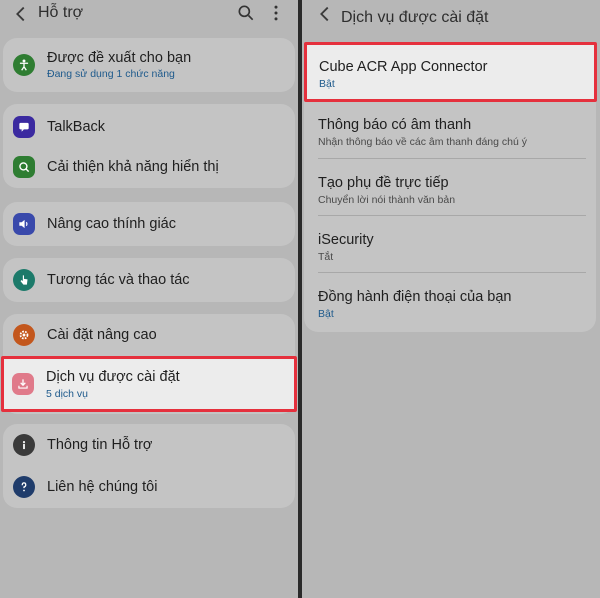  I want to click on item-subtitle: Tắt, so click(326, 257).